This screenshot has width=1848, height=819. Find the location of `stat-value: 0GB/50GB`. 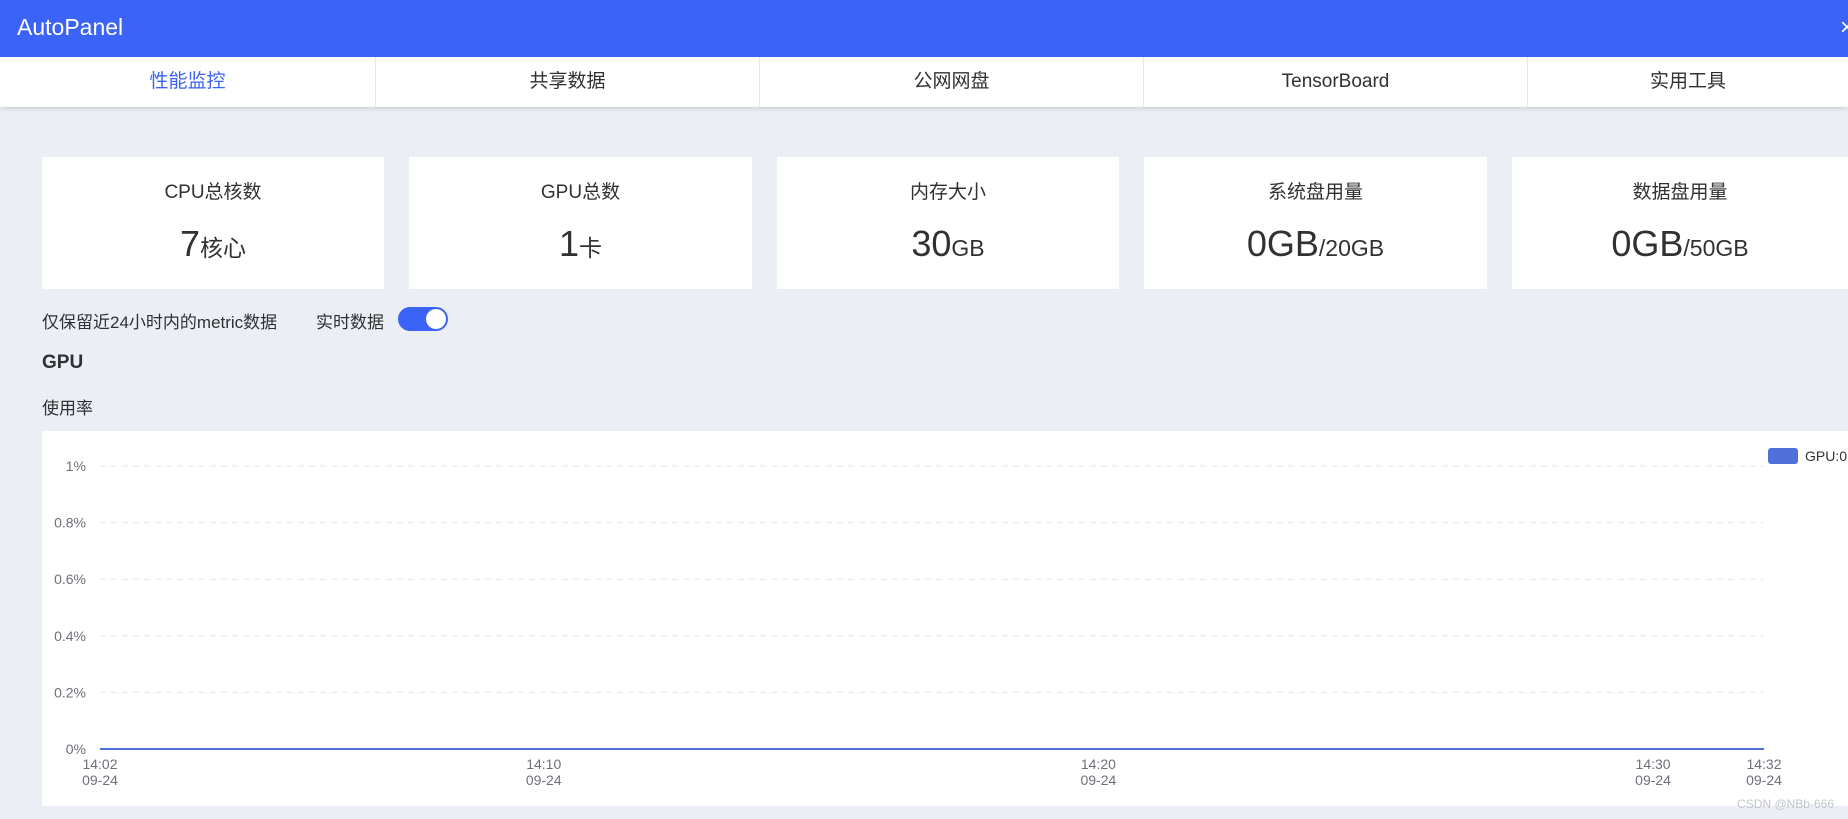

stat-value: 0GB/50GB is located at coordinates (1680, 244).